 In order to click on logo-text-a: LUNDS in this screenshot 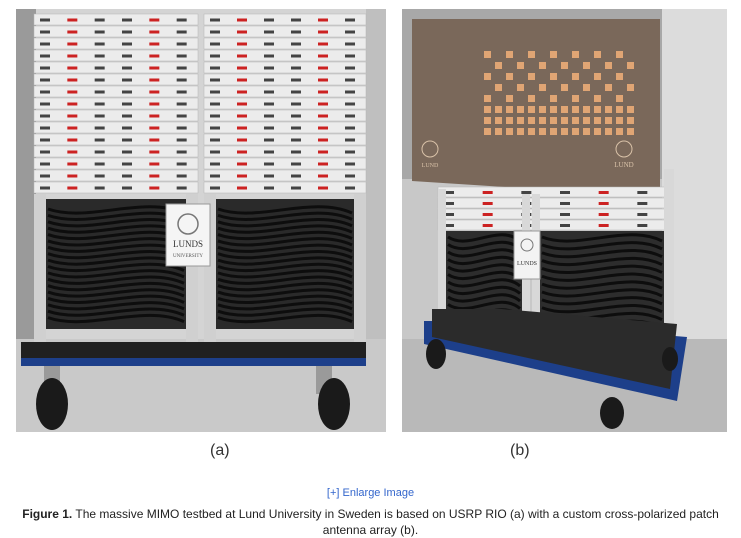, I will do `click(188, 244)`.